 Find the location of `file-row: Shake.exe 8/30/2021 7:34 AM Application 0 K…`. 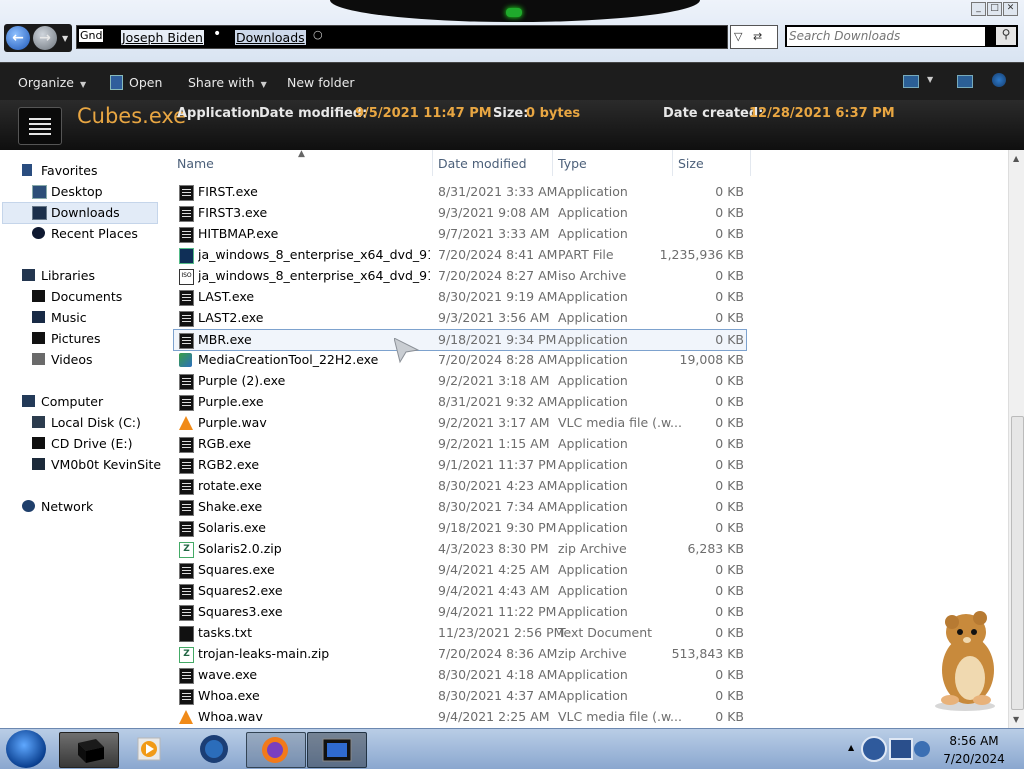

file-row: Shake.exe 8/30/2021 7:34 AM Application 0 K… is located at coordinates (460, 507).